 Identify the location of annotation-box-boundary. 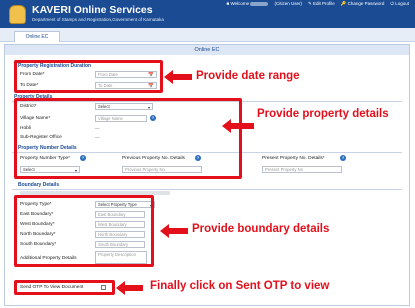
(84, 231).